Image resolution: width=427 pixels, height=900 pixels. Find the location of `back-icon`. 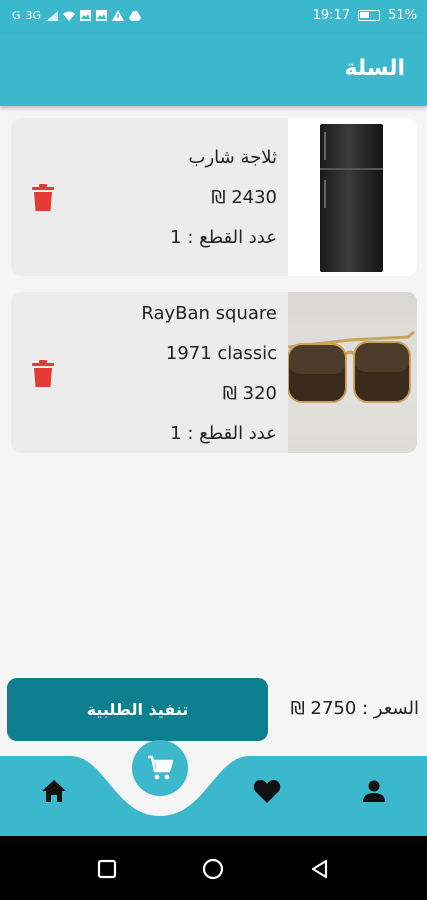

back-icon is located at coordinates (320, 869).